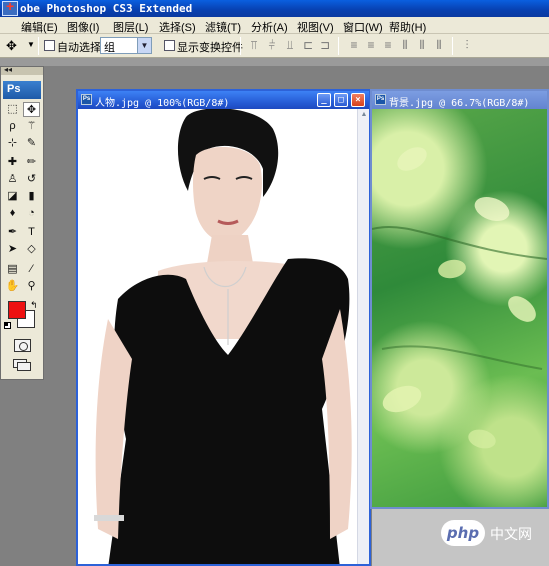 The width and height of the screenshot is (549, 566). What do you see at coordinates (341, 100) in the screenshot?
I see `maximize-button: □` at bounding box center [341, 100].